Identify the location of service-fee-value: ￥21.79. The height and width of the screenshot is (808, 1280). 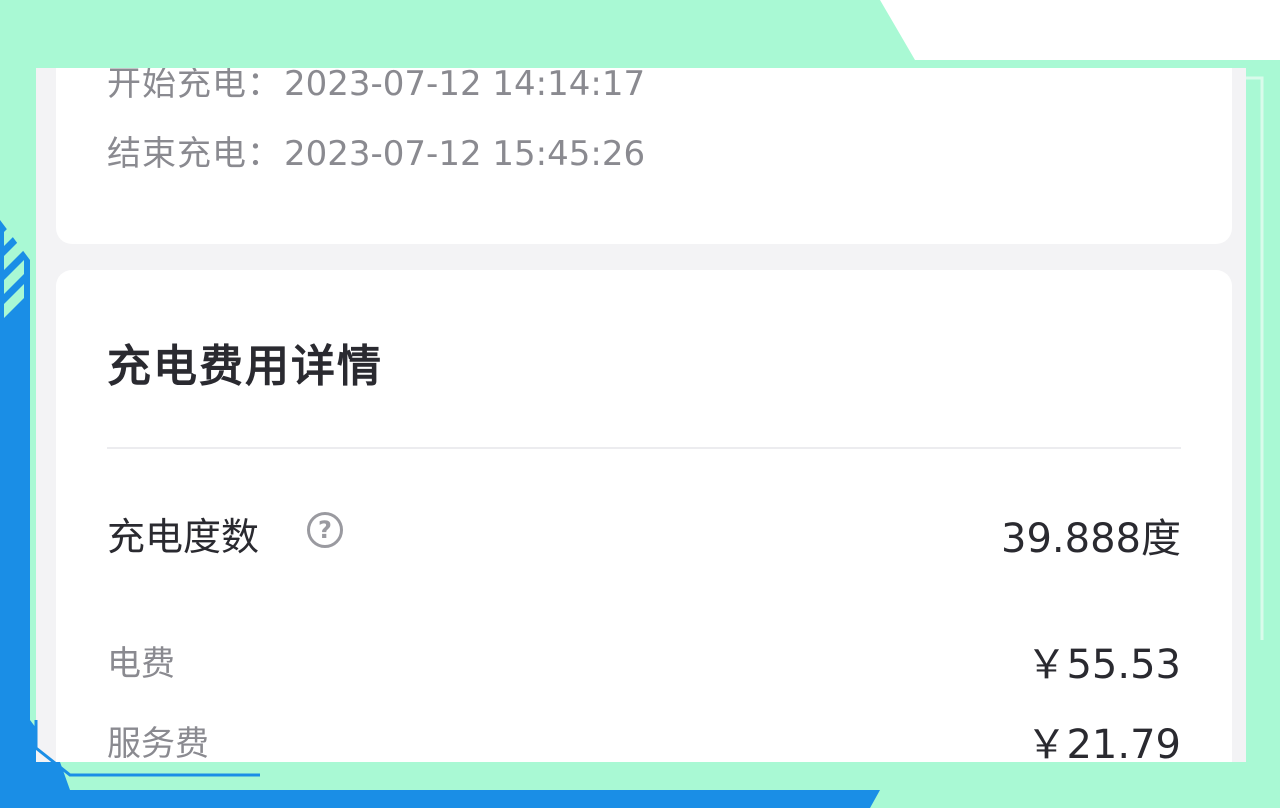
(1103, 742).